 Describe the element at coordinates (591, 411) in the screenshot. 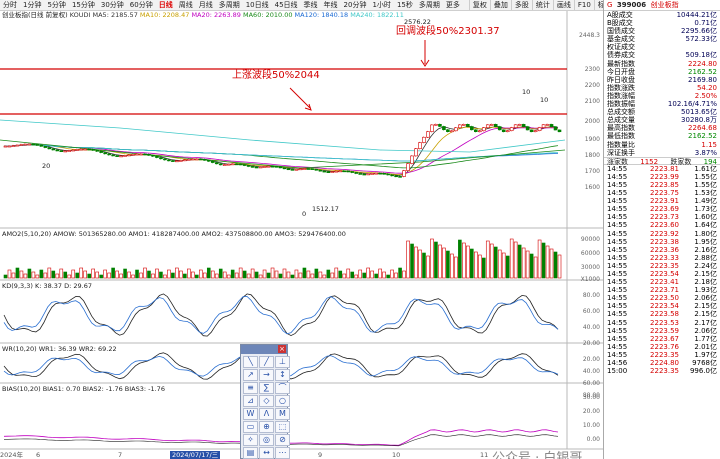

I see `bias-axis-tick: 20.00` at that location.